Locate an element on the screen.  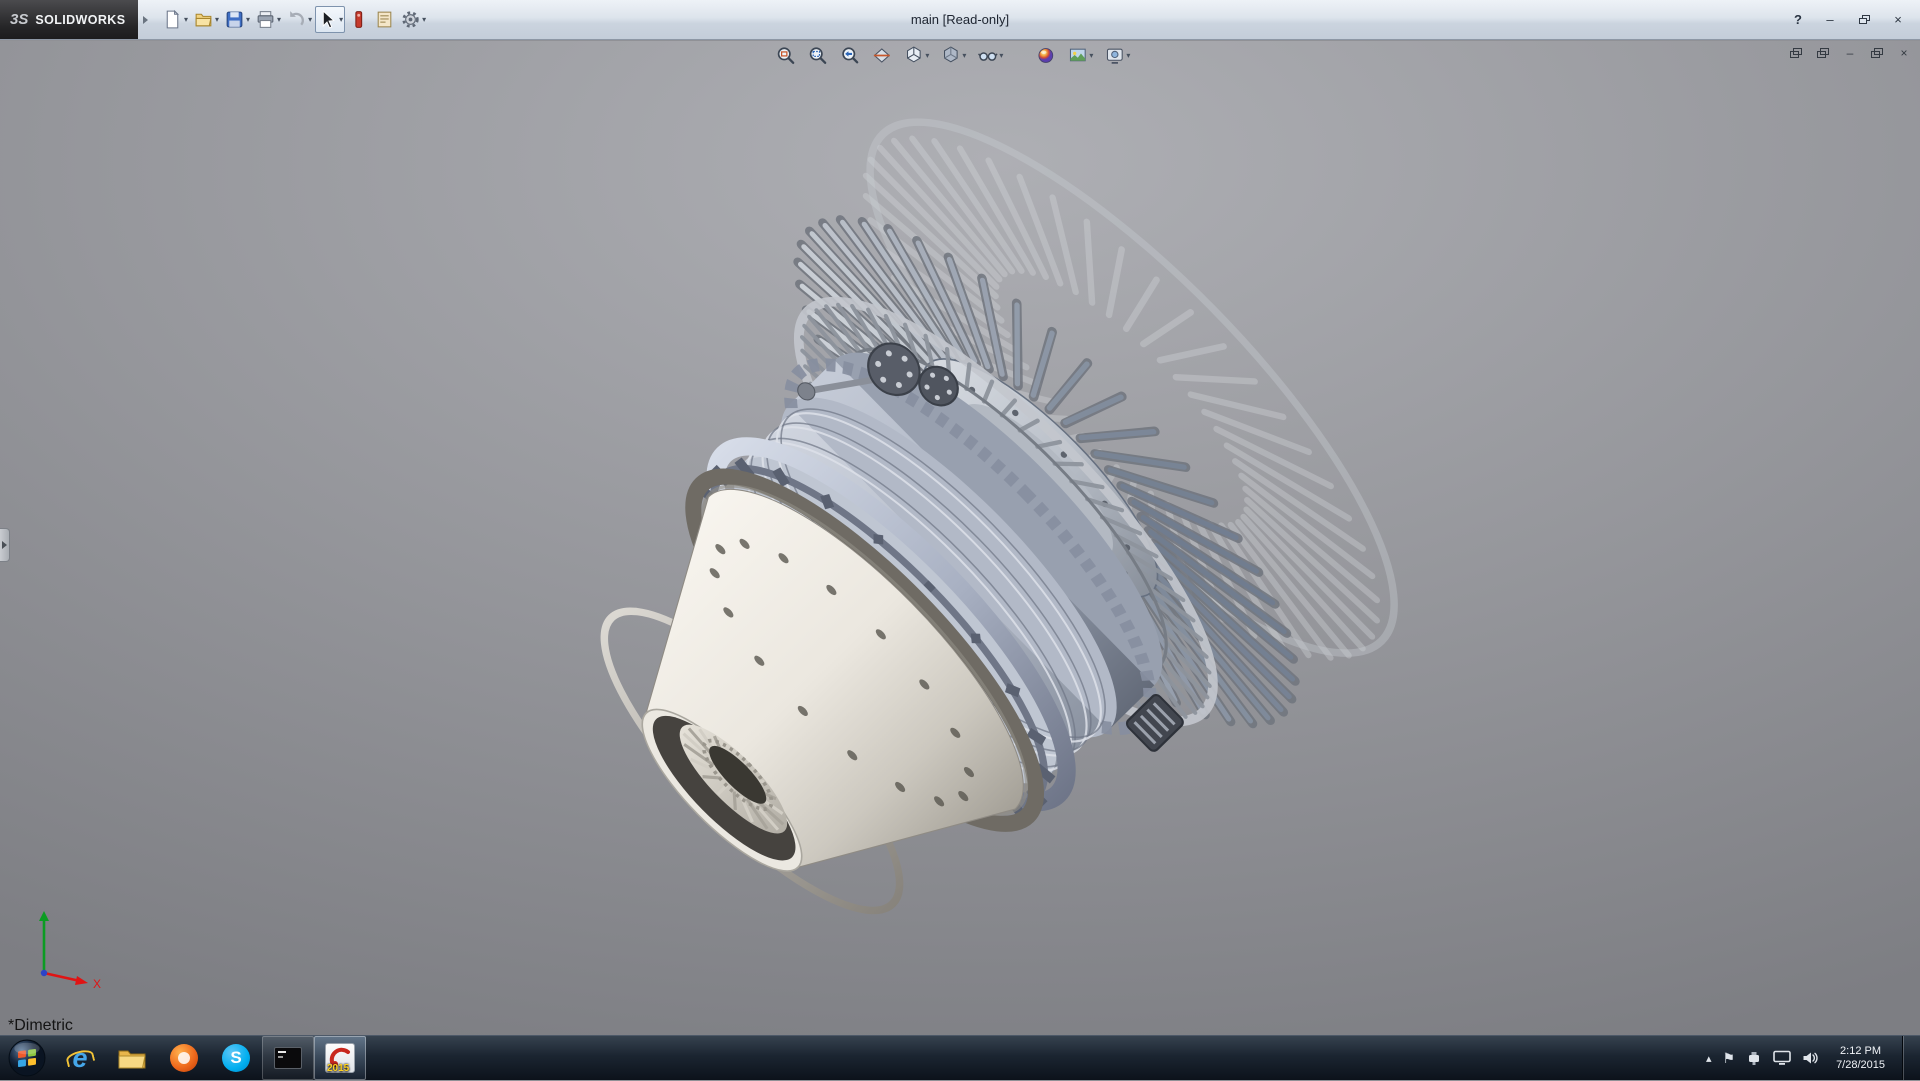
solidworks-logo: 3S SOLIDWORKS is located at coordinates (69, 19).